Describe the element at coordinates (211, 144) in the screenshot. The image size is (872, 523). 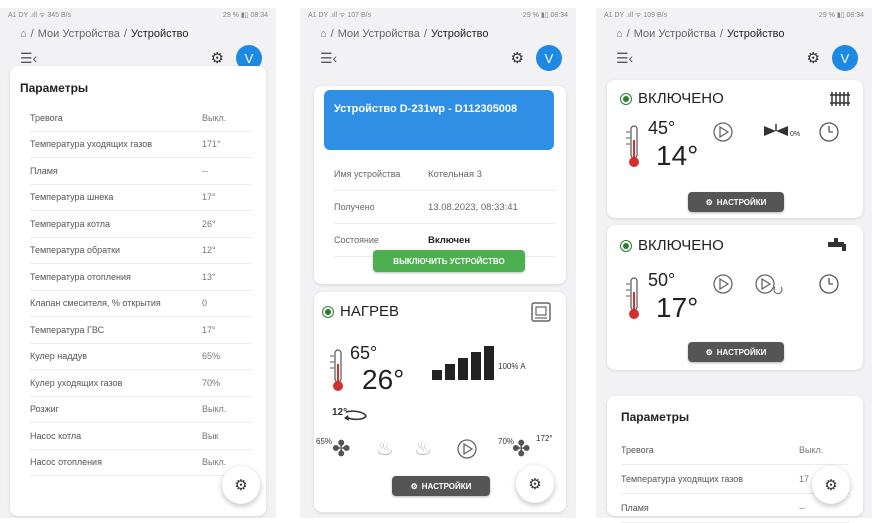
I see `row-value: 171°` at that location.